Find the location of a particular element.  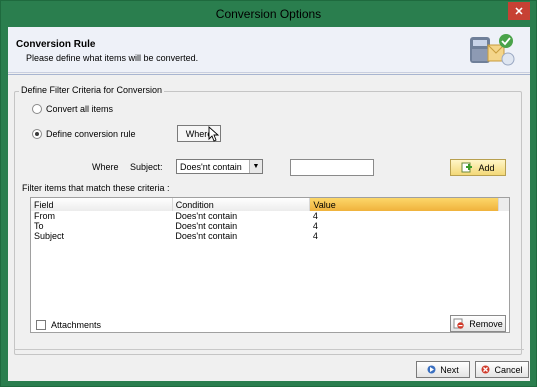

window-title: Conversion Options is located at coordinates (268, 14).